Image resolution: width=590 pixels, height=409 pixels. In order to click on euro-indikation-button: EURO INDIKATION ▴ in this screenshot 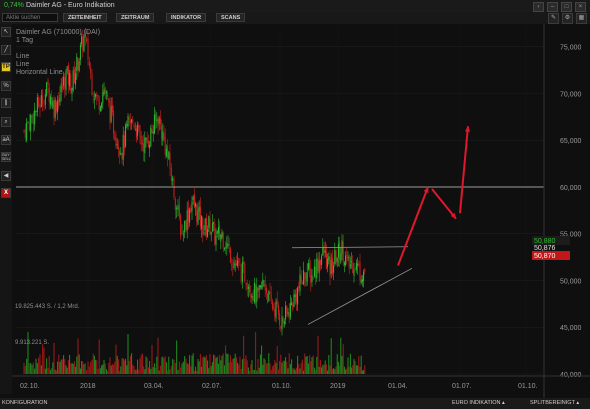, I will do `click(478, 403)`.